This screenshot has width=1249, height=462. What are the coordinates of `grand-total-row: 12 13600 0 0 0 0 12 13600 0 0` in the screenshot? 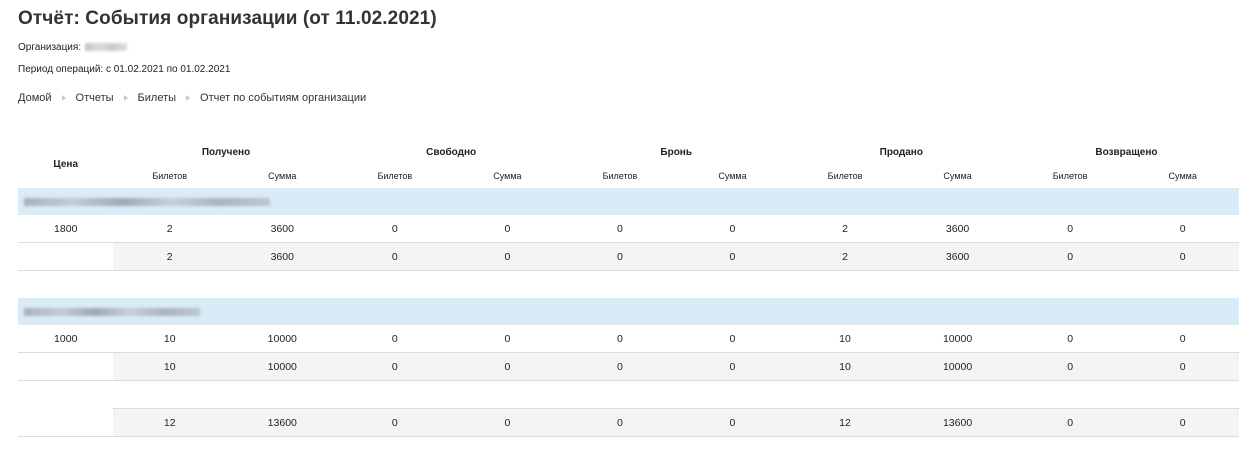 It's located at (628, 422).